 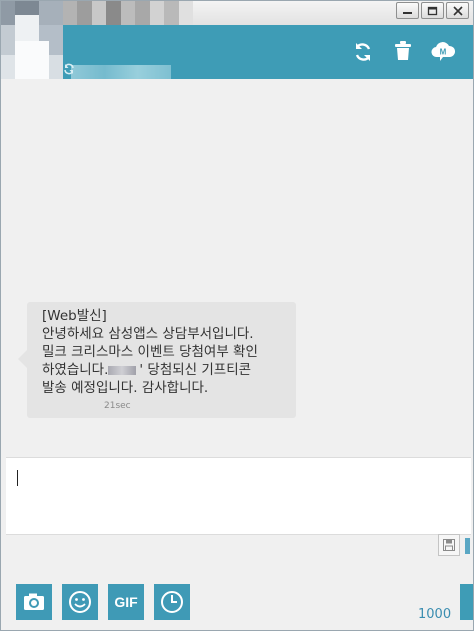 I want to click on maximize-icon, so click(x=432, y=11).